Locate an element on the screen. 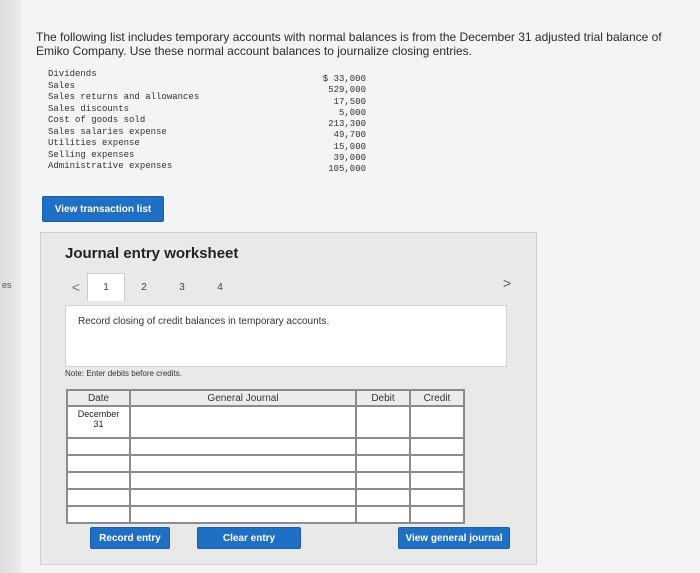 This screenshot has height=573, width=700. page-tab-3: 3 is located at coordinates (182, 287).